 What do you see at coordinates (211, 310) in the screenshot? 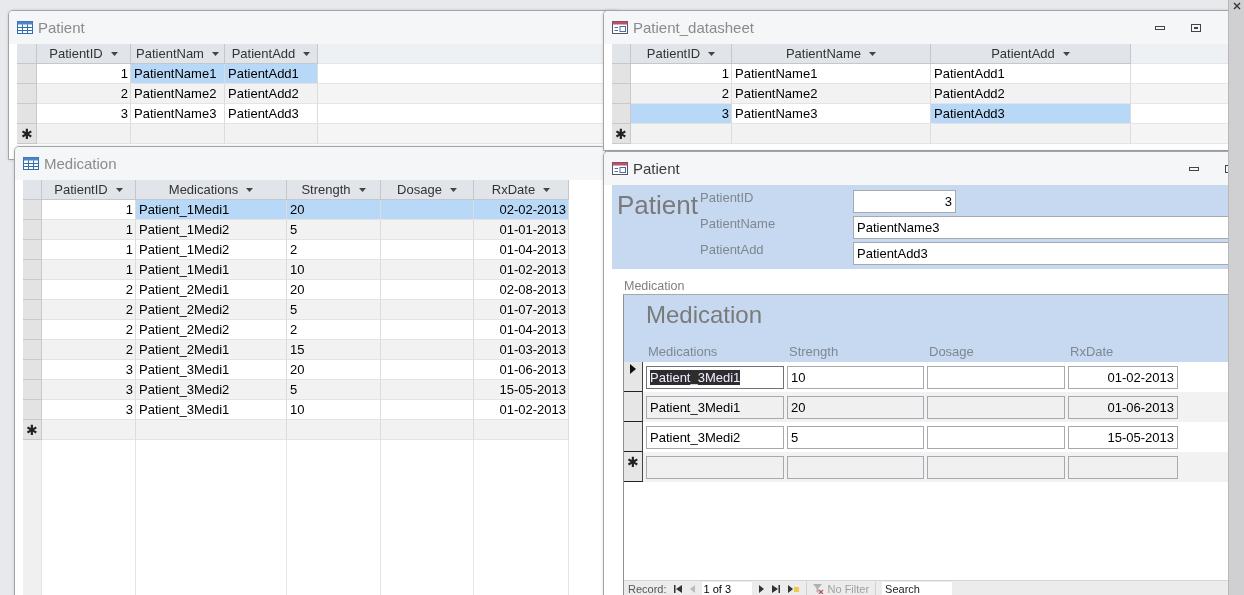
I see `table-cell: Patient_2Medi2` at bounding box center [211, 310].